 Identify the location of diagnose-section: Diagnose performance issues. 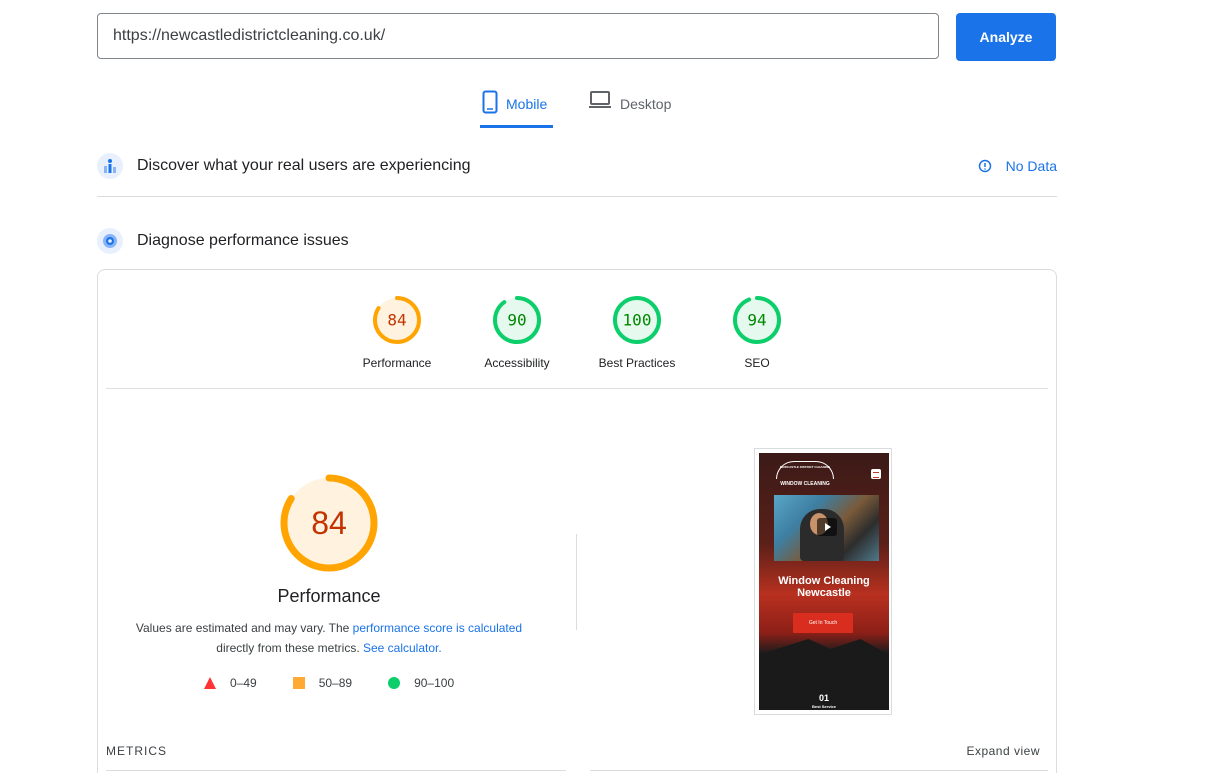
(577, 241).